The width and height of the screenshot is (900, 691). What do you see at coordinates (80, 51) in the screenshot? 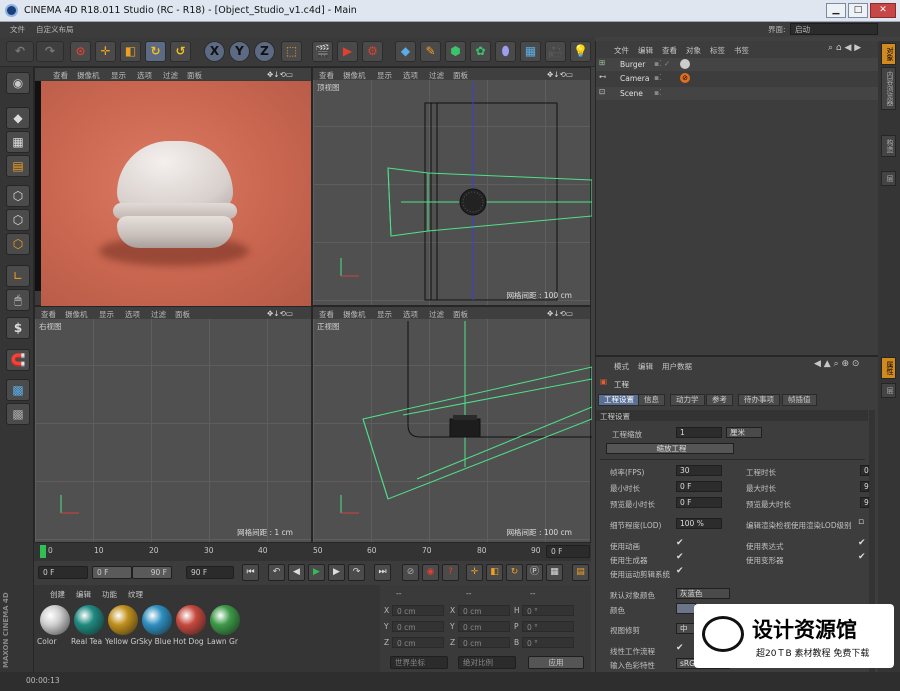
I see `select-tool-icon: ⊙` at bounding box center [80, 51].